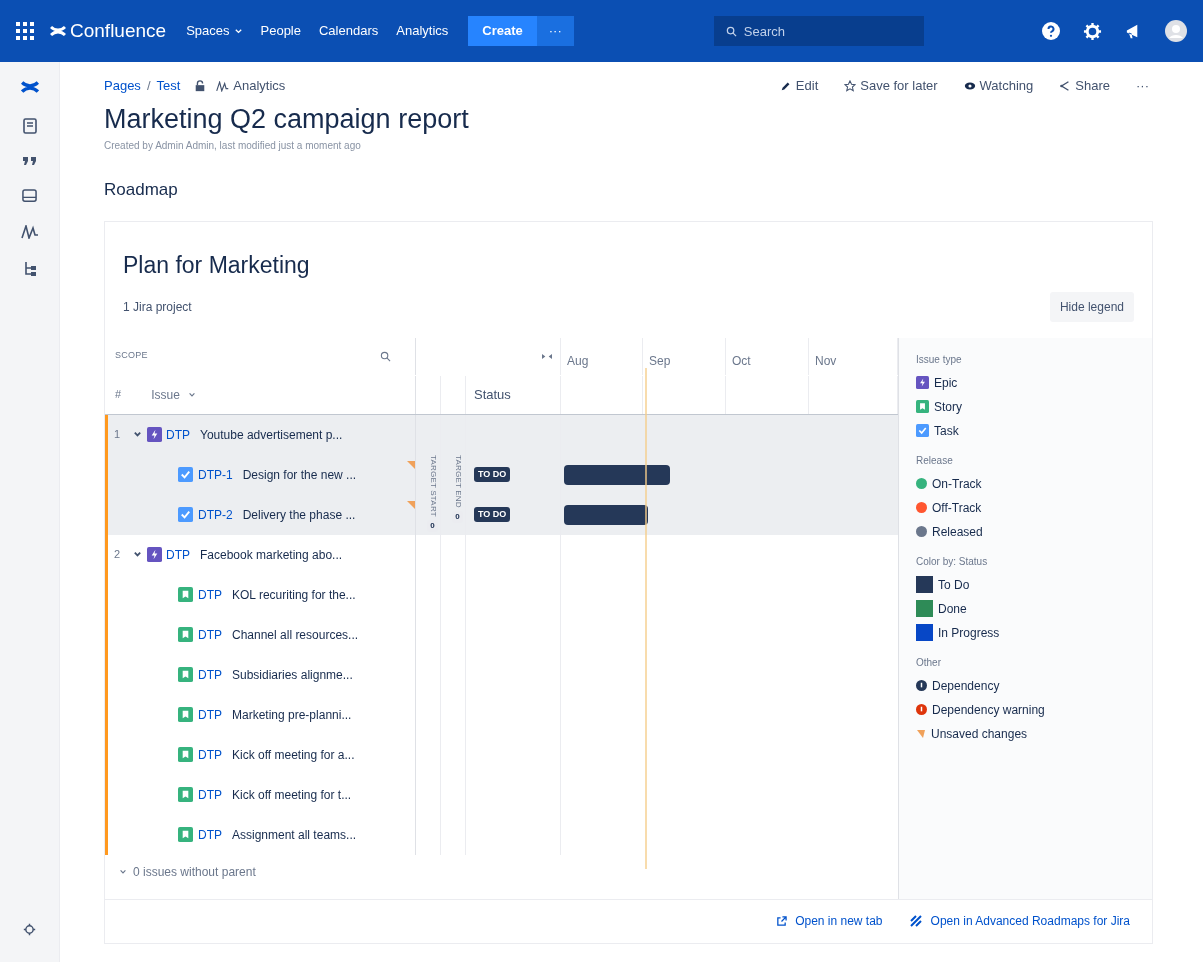  I want to click on help-icon, so click(1051, 31).